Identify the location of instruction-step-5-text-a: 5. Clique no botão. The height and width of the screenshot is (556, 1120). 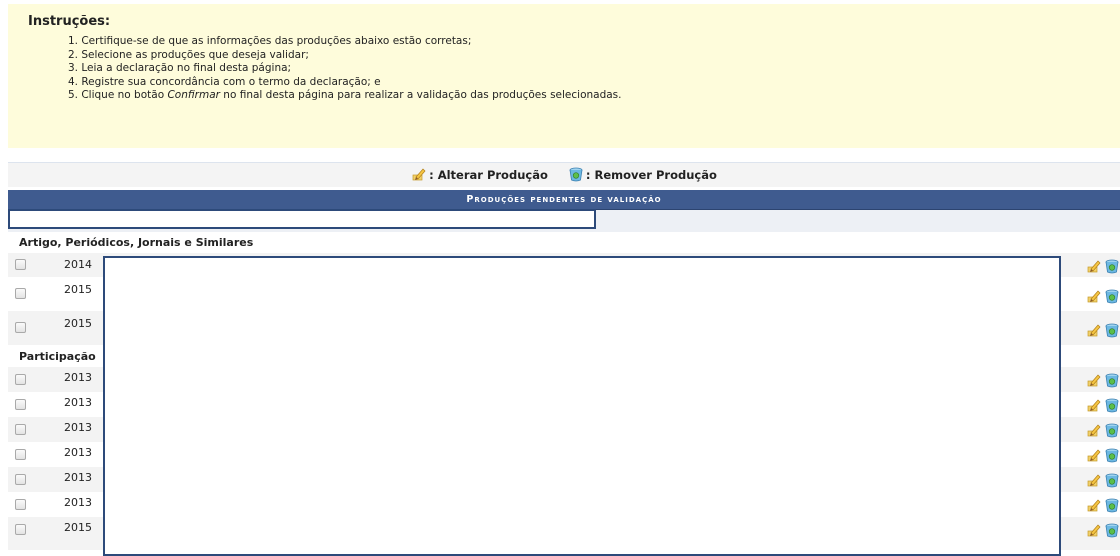
(118, 95).